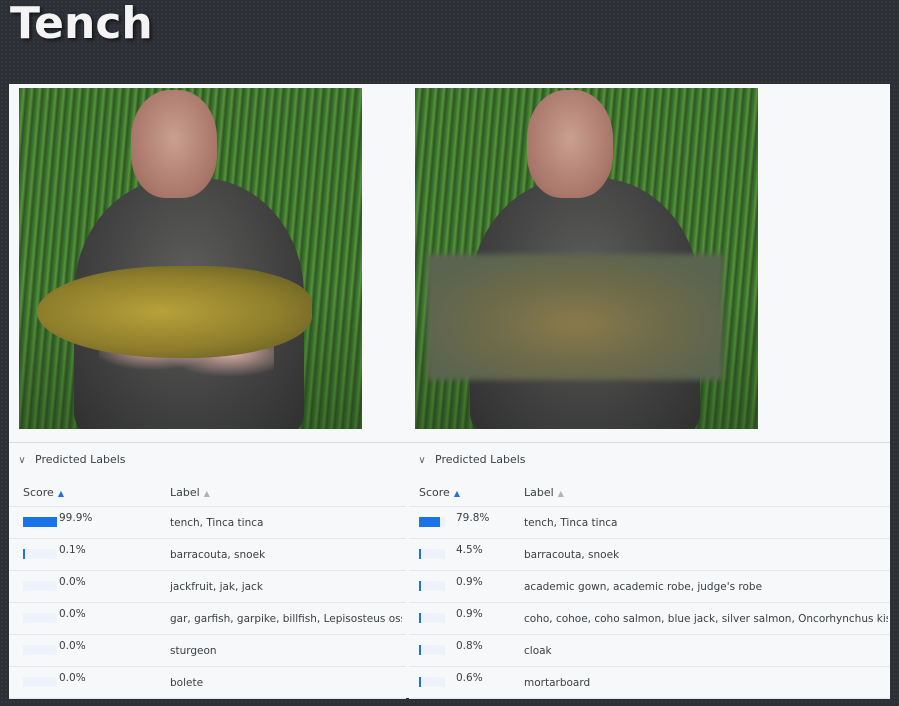 The height and width of the screenshot is (706, 899). I want to click on table-row: 79.8% tench, Tinca tinca, so click(649, 522).